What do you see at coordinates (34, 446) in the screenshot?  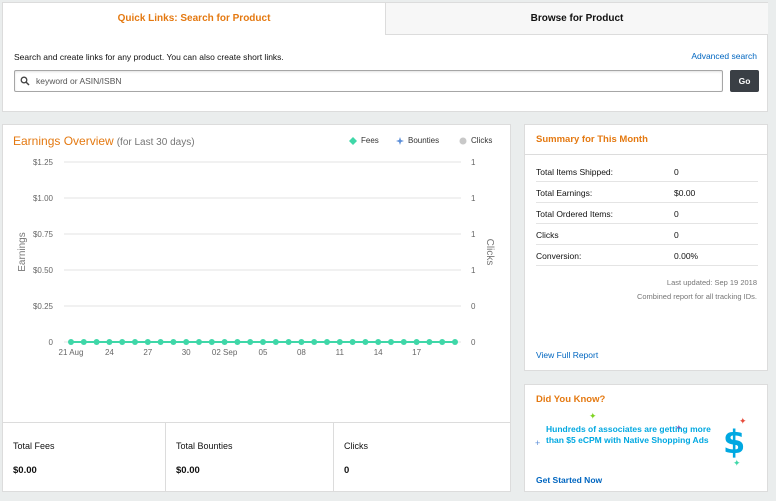 I see `total-fees-label: Total Fees` at bounding box center [34, 446].